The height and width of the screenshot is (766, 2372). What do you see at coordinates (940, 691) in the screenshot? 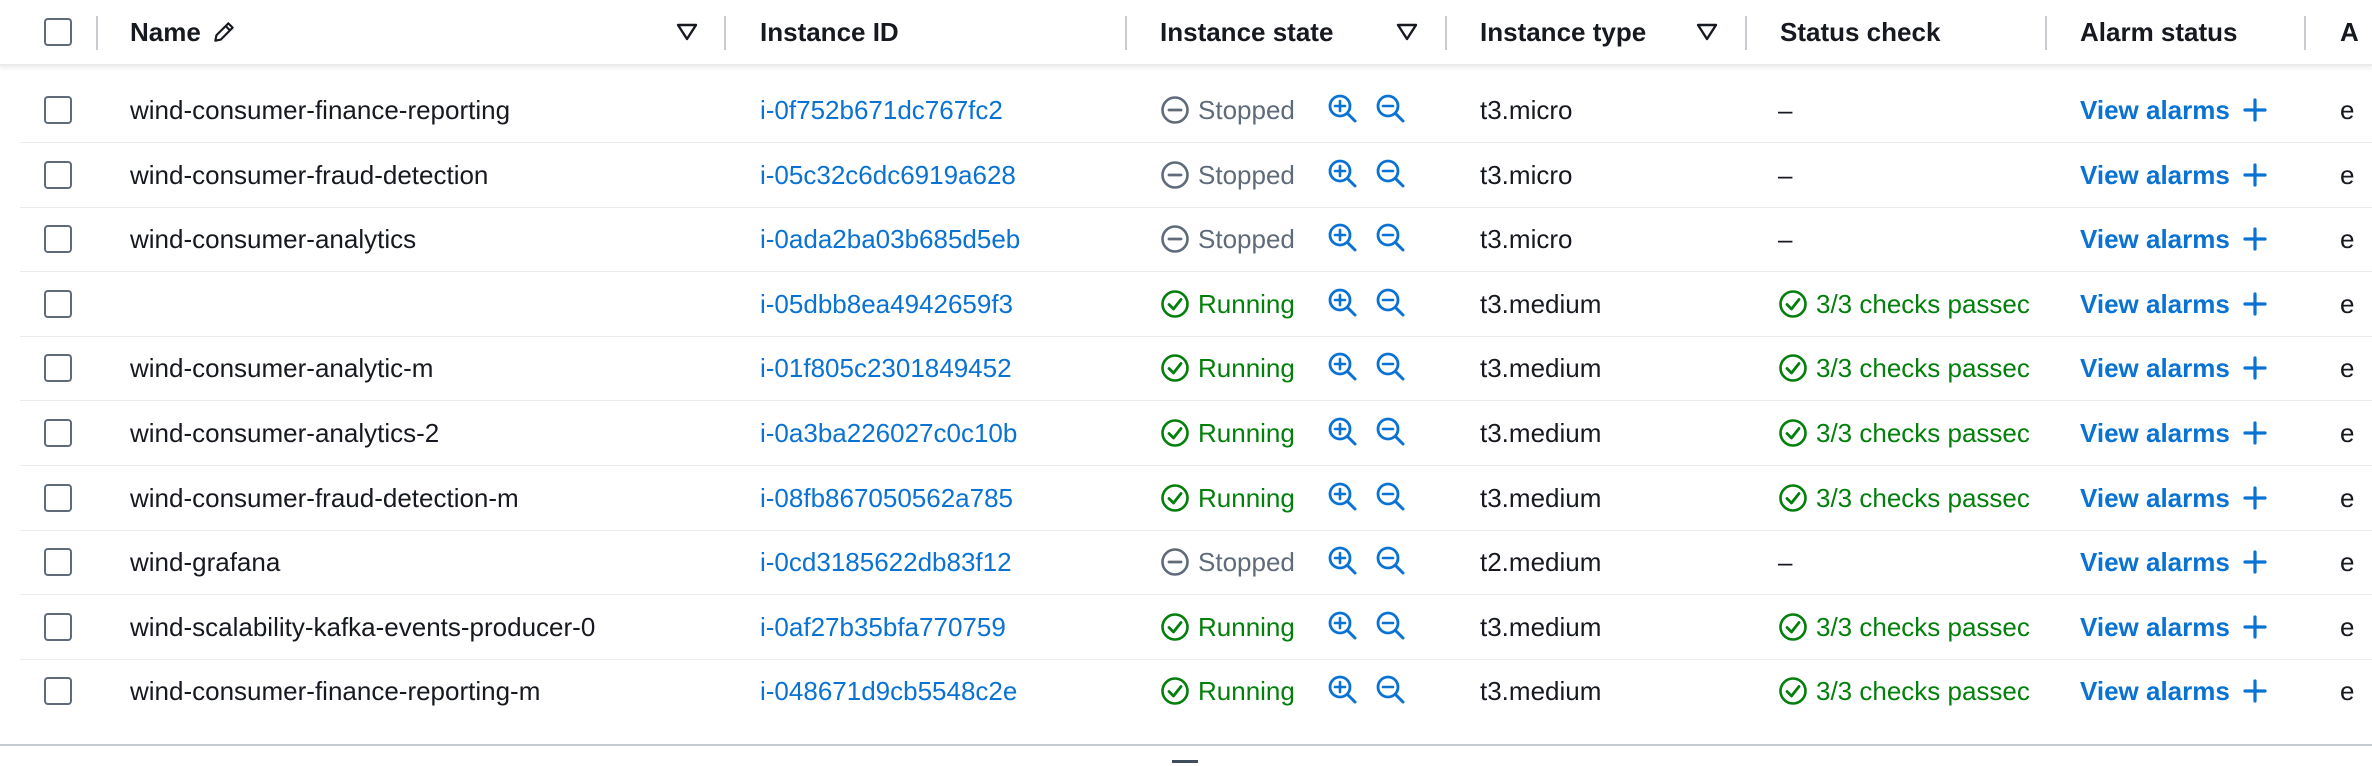
I see `instance-id-link: i-048671d9cb5548c2e` at bounding box center [940, 691].